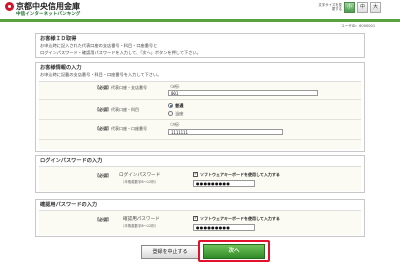  Describe the element at coordinates (71, 161) in the screenshot. I see `section-title: ログインパスワードの入力` at that location.